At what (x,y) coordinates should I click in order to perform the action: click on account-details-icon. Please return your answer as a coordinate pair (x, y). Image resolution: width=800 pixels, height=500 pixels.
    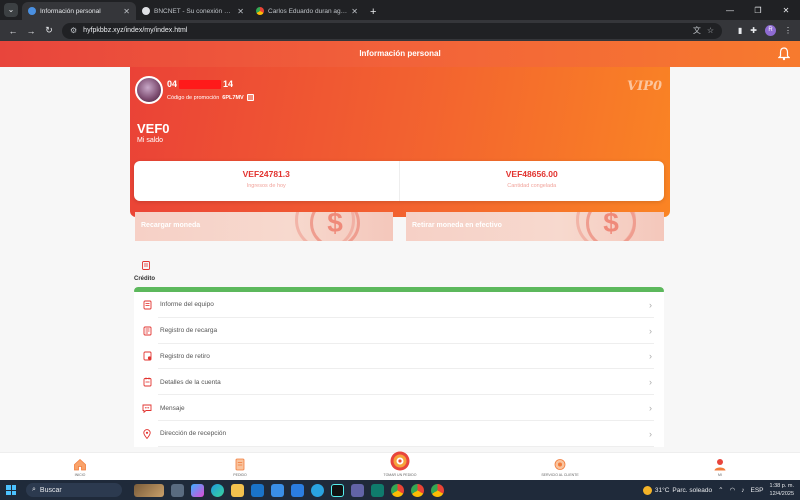
    Looking at the image, I should click on (147, 382).